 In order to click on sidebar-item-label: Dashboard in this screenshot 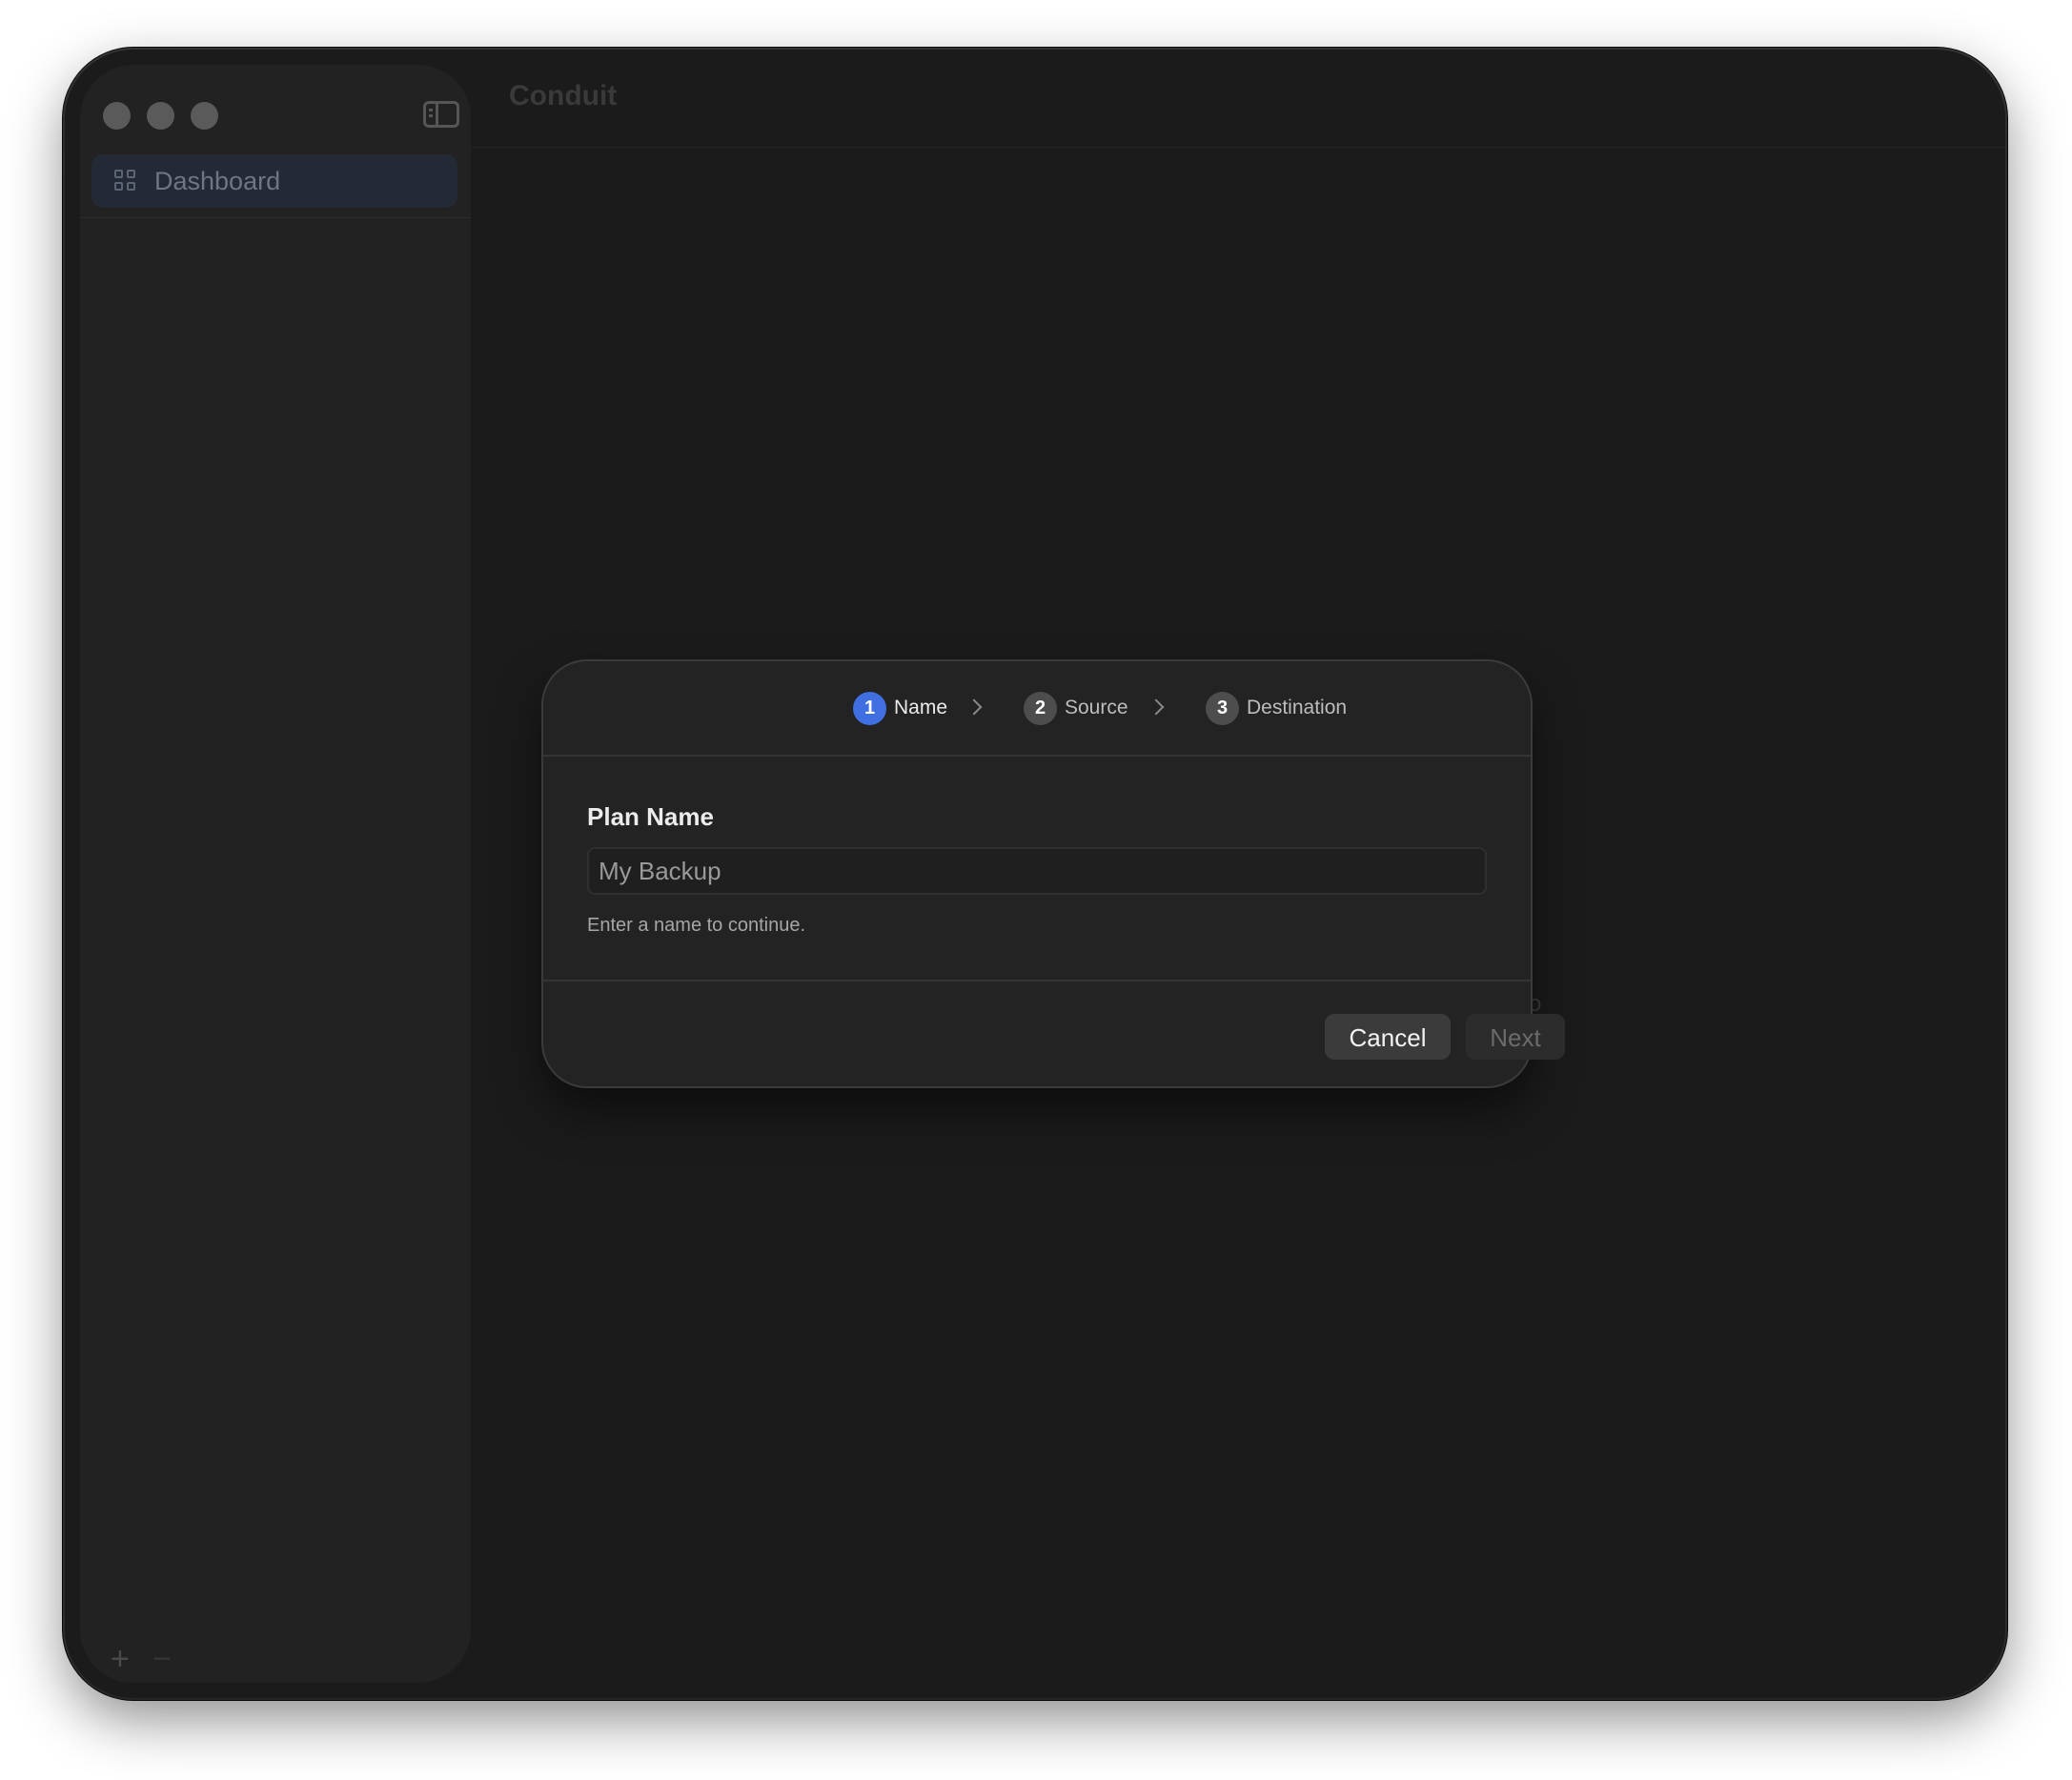, I will do `click(217, 181)`.